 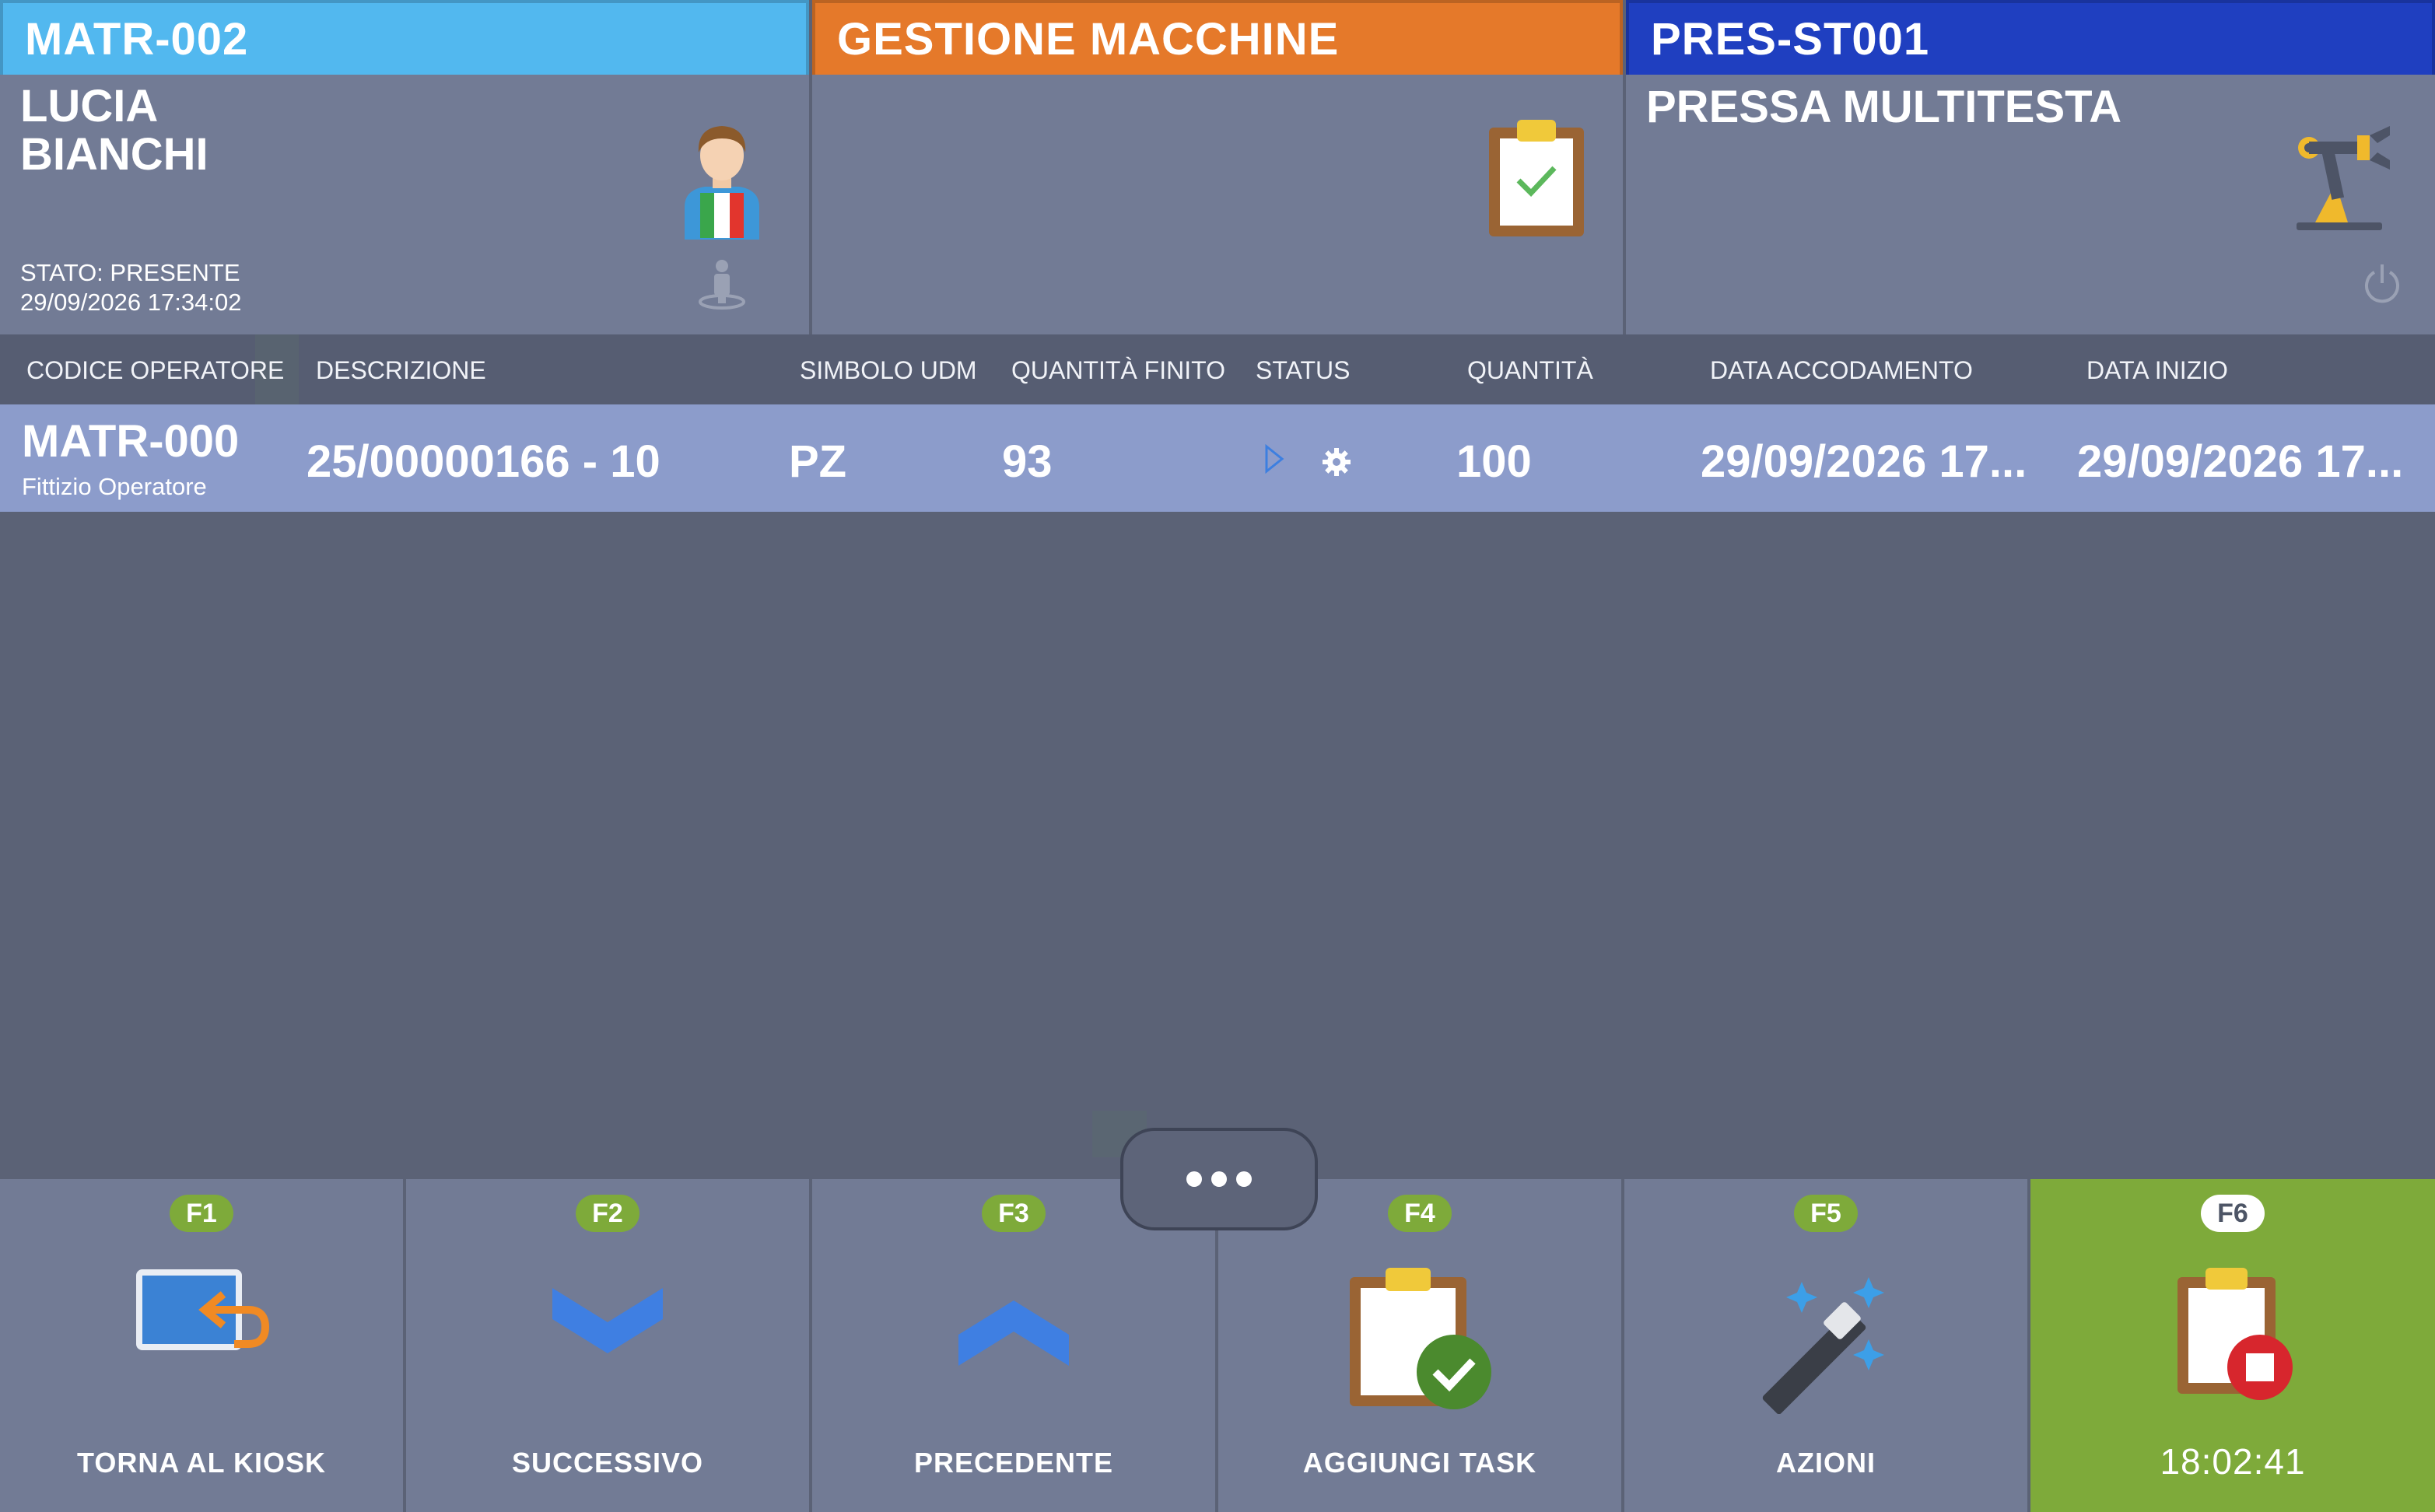 I want to click on torna-al-kiosk-button: F1 TORNA AL KIOSK, so click(x=203, y=1346).